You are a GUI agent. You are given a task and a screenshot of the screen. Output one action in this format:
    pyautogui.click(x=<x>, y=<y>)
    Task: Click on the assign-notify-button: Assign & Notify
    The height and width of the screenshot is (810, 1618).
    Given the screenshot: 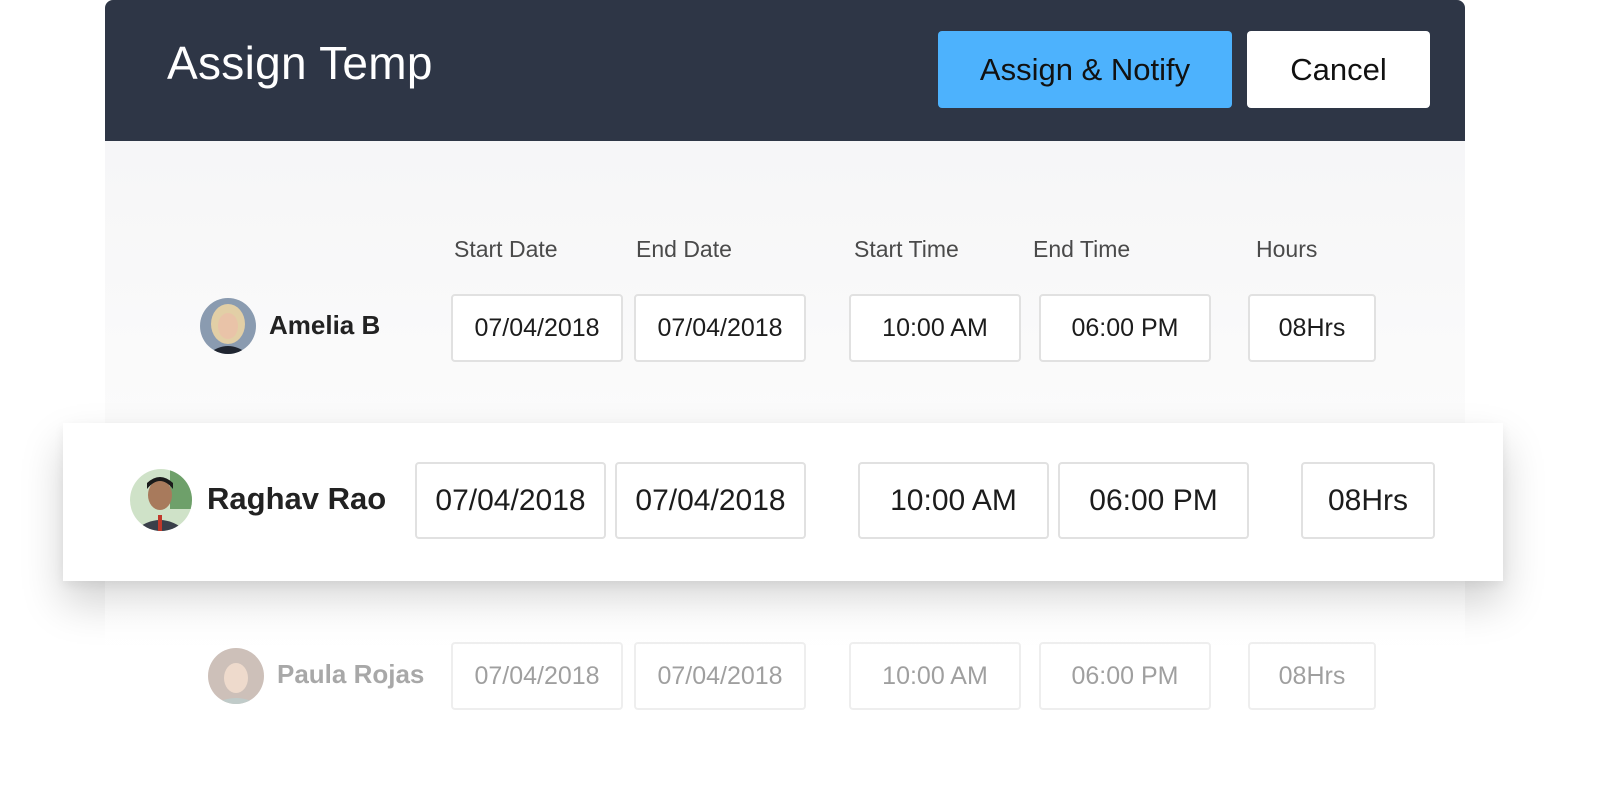 What is the action you would take?
    pyautogui.click(x=1085, y=69)
    